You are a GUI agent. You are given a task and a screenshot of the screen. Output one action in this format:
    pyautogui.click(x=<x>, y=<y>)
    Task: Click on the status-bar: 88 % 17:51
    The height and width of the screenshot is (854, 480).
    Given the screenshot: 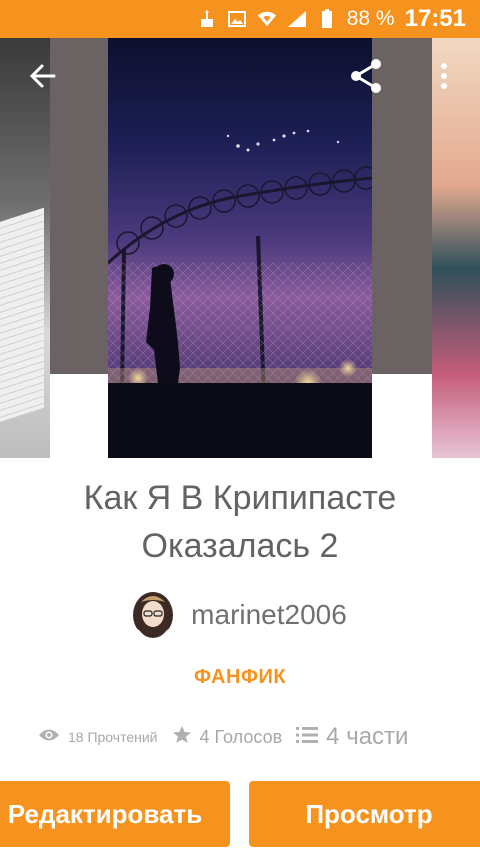 What is the action you would take?
    pyautogui.click(x=240, y=19)
    